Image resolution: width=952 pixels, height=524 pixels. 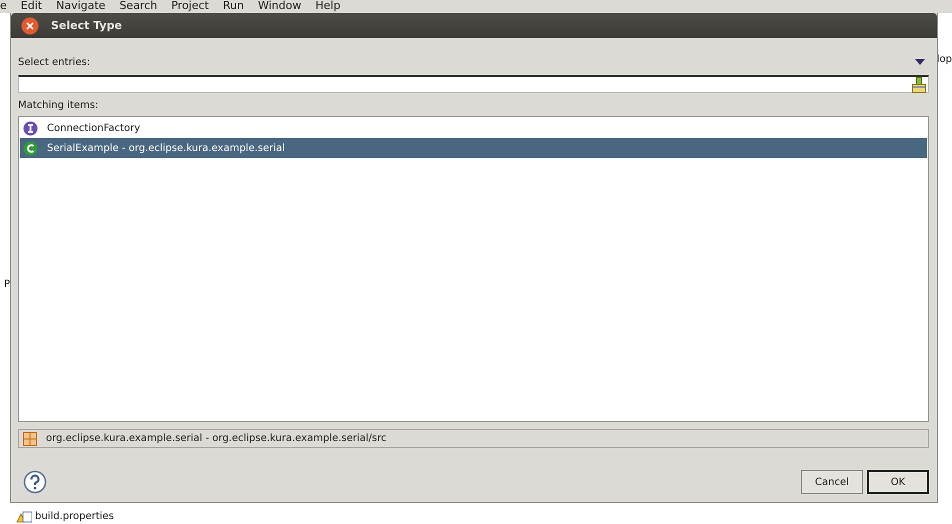 What do you see at coordinates (54, 62) in the screenshot?
I see `prompt-label: Select entries:` at bounding box center [54, 62].